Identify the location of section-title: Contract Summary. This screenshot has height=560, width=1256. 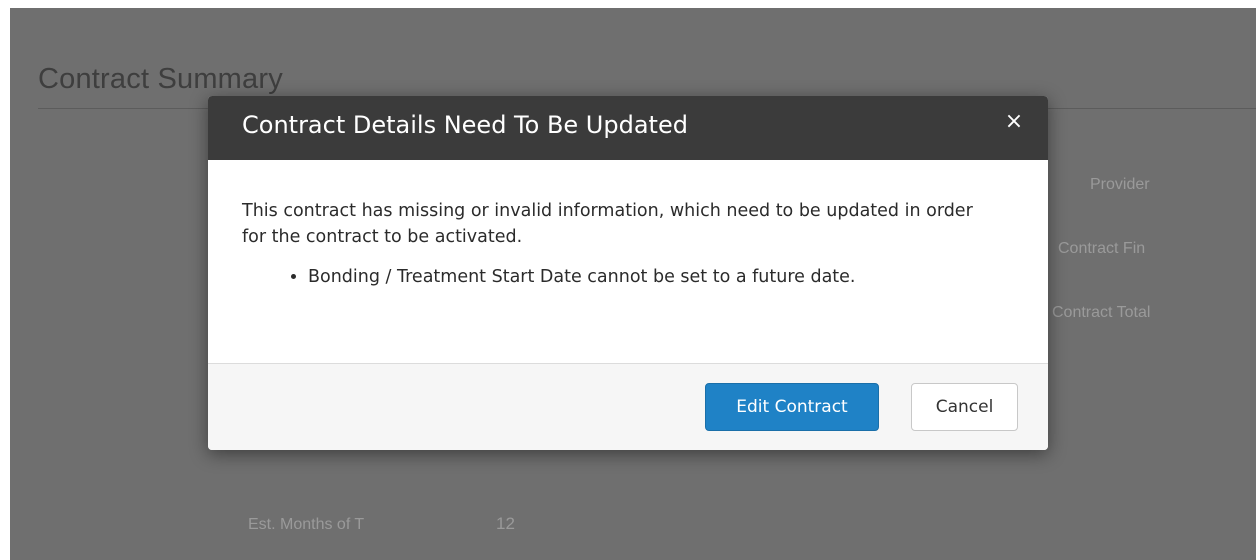
(160, 79).